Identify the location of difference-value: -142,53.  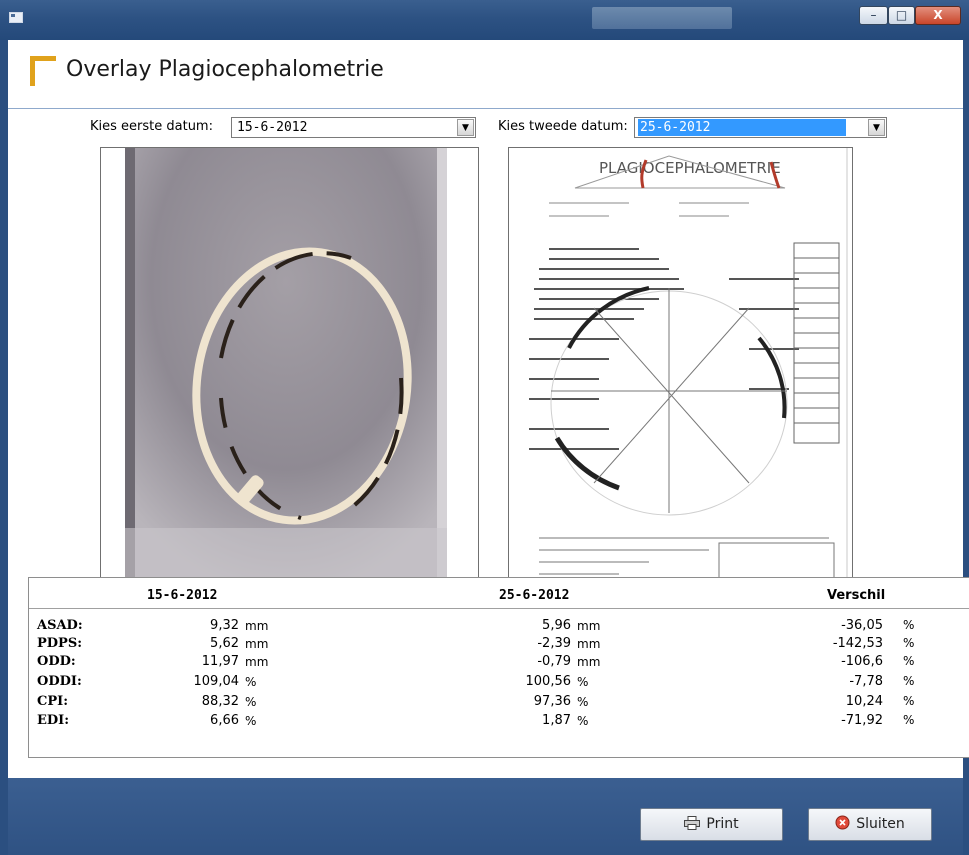
(857, 643).